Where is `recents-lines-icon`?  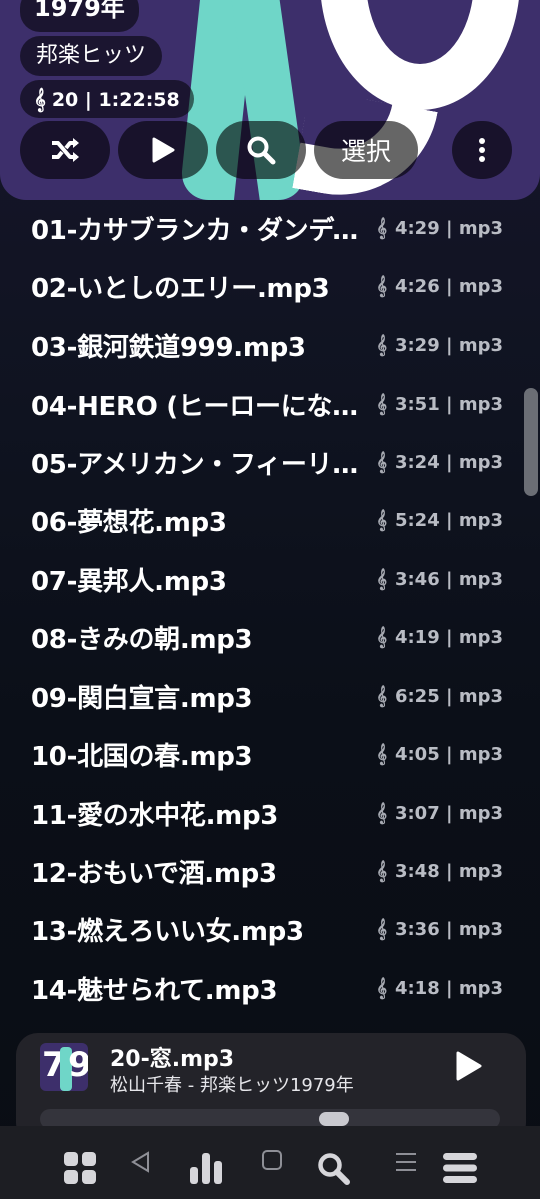 recents-lines-icon is located at coordinates (406, 1162).